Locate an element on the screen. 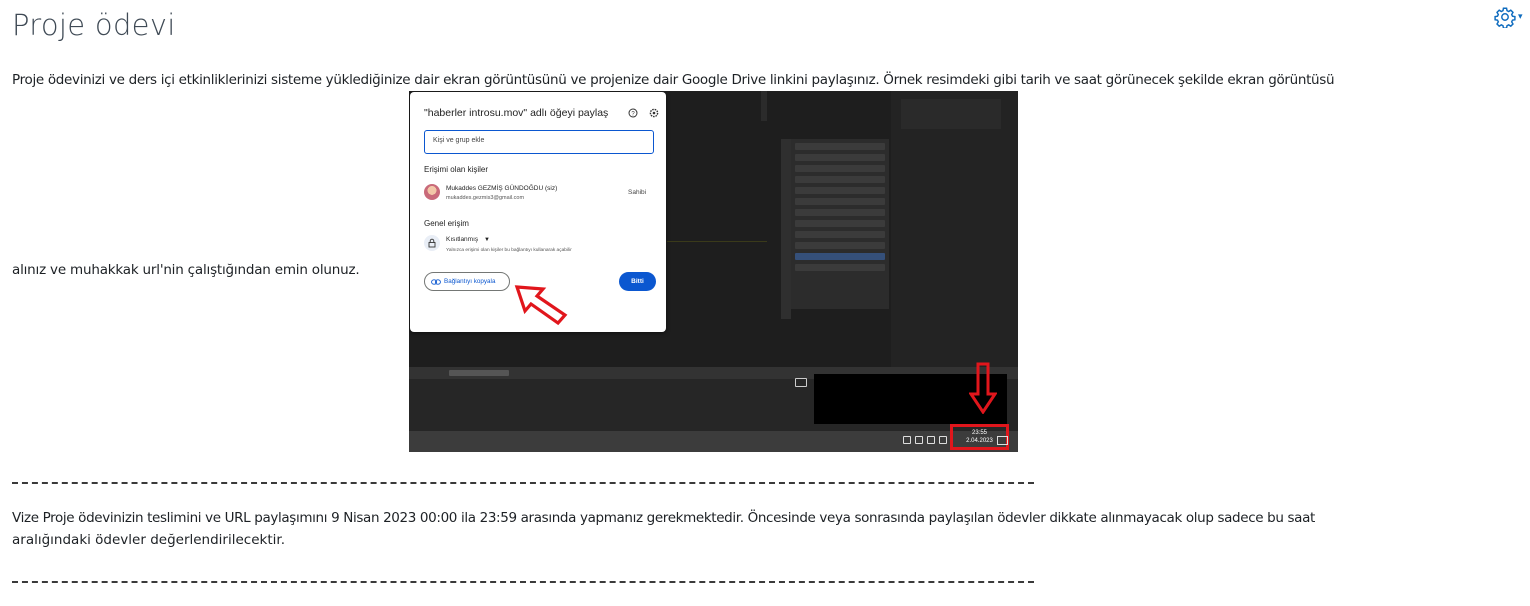 The width and height of the screenshot is (1530, 606). caret-down-icon: ▼ is located at coordinates (486, 240).